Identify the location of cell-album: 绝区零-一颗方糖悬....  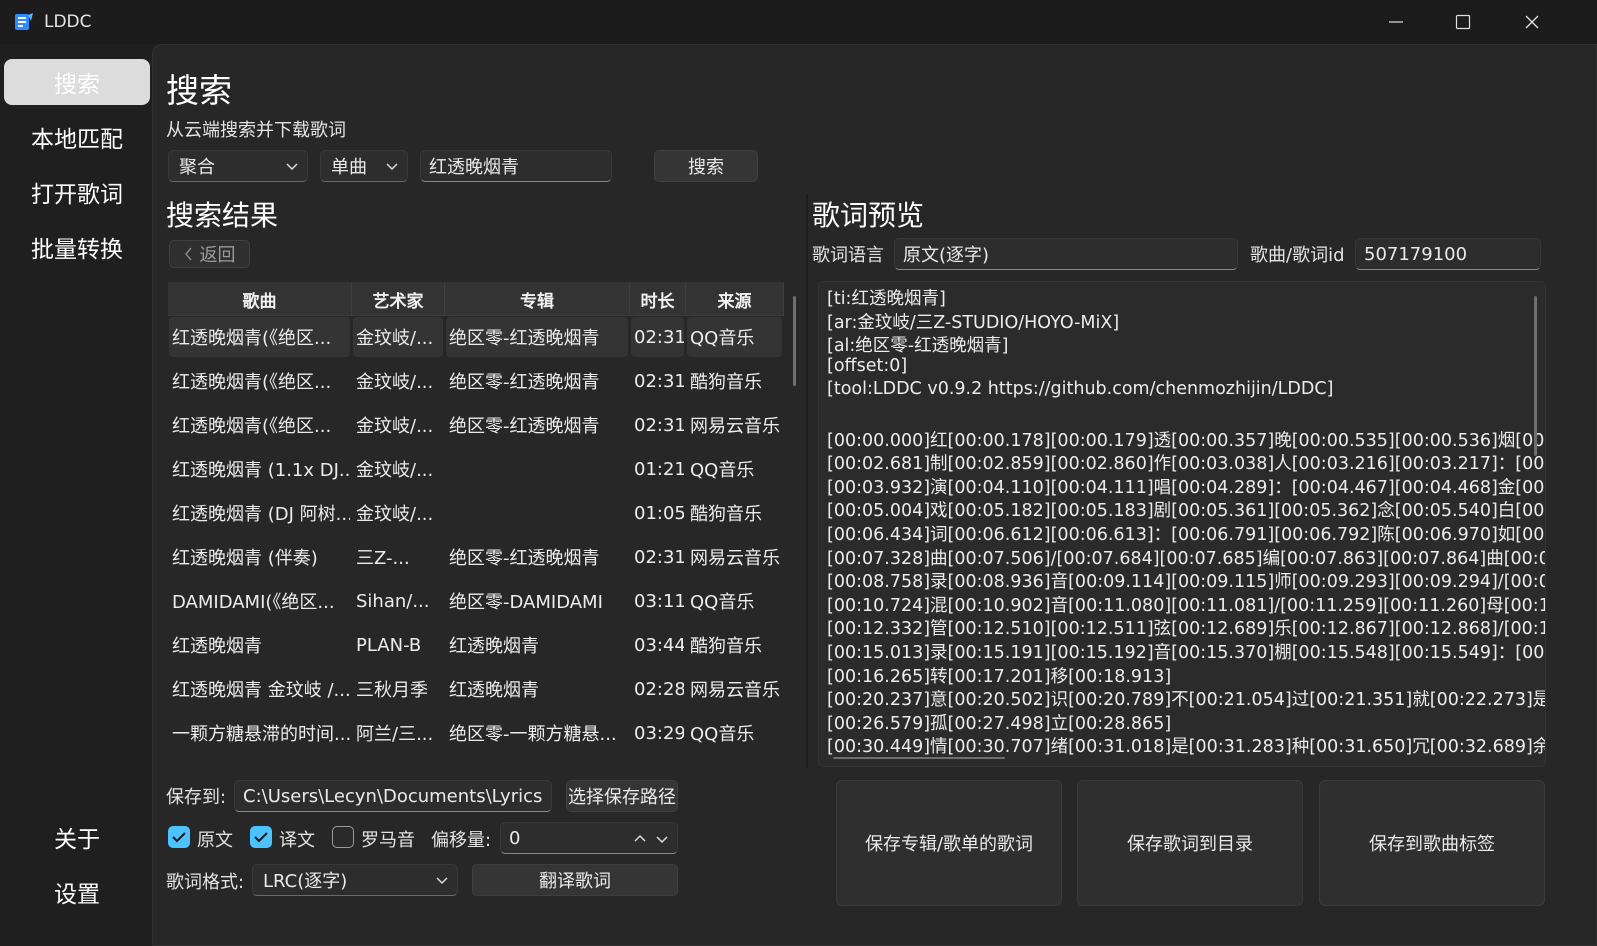
(533, 734).